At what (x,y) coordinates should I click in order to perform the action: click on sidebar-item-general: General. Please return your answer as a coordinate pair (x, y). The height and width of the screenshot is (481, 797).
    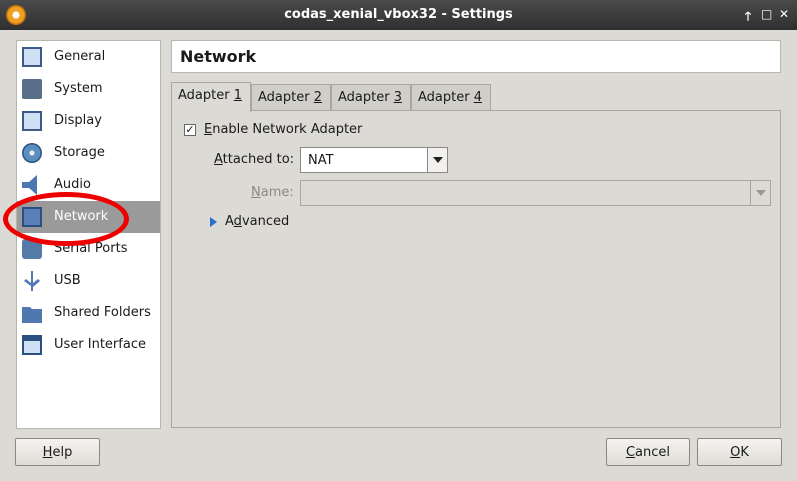
    Looking at the image, I should click on (88, 57).